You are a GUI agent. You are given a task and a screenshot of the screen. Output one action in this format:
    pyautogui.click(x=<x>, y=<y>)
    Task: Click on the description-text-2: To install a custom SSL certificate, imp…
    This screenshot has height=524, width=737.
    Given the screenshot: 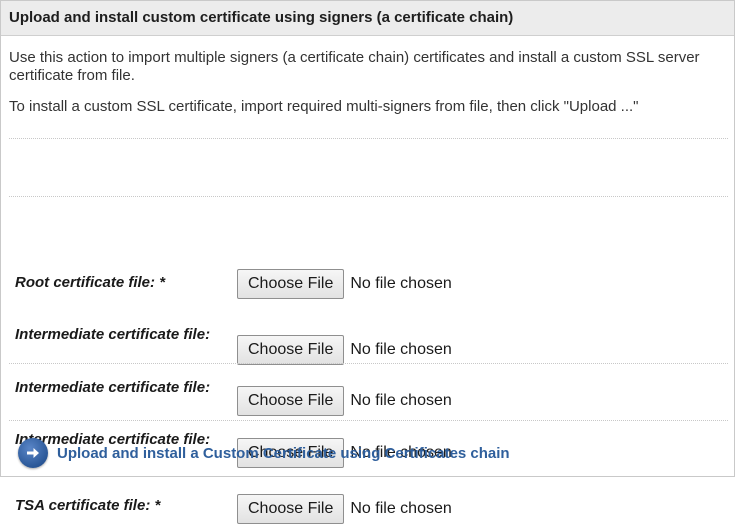 What is the action you would take?
    pyautogui.click(x=324, y=106)
    